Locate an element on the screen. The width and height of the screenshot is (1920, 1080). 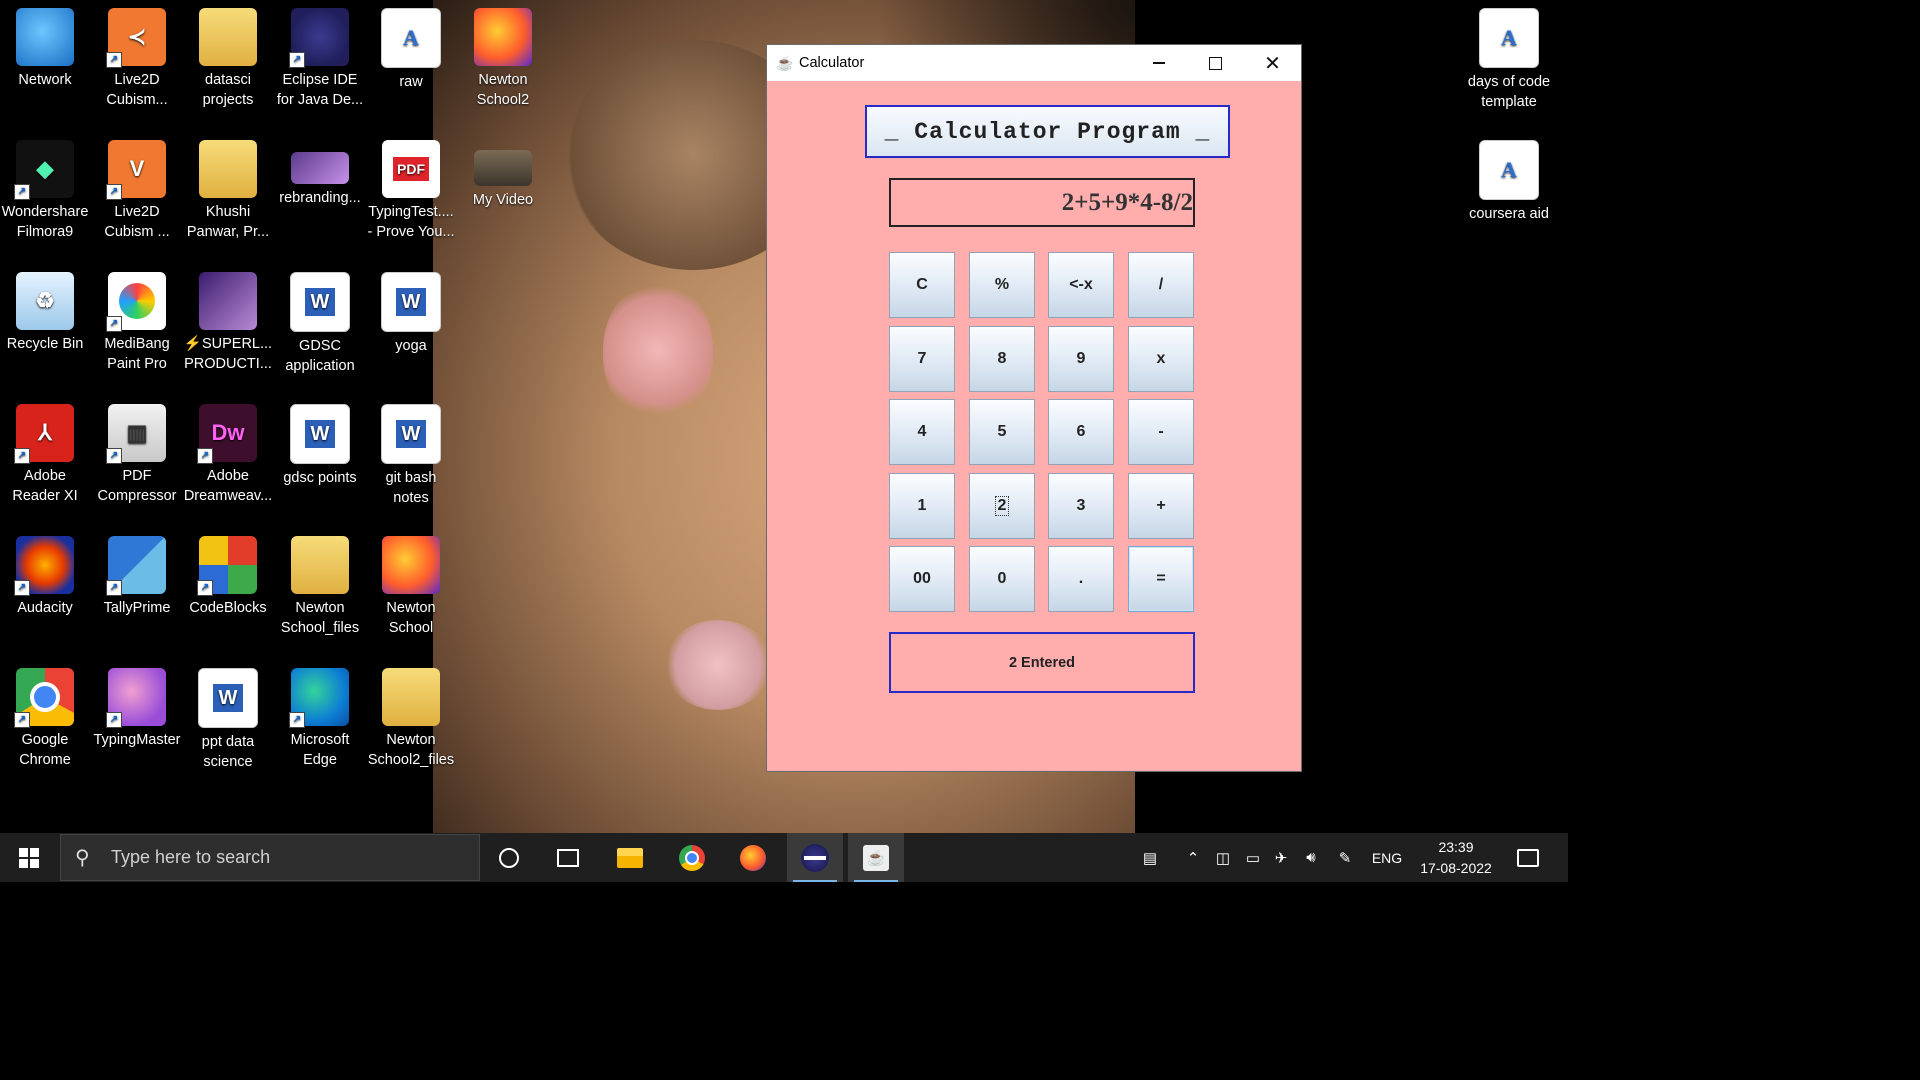
tray-volume: 🔊︎ is located at coordinates (1311, 857).